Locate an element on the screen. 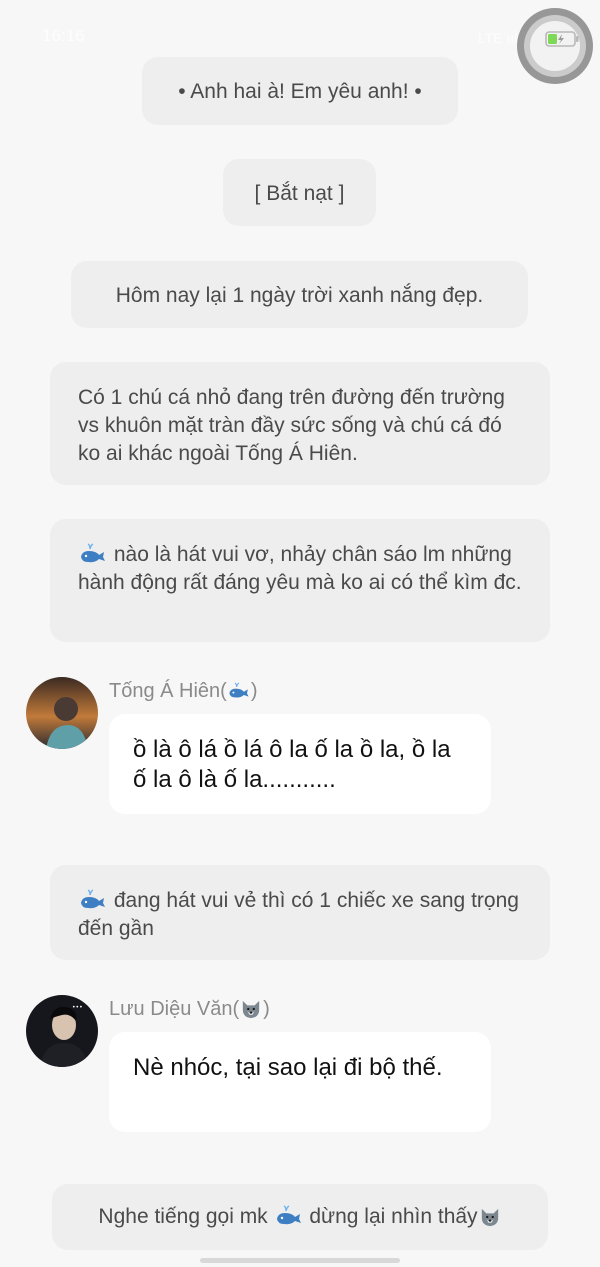 The width and height of the screenshot is (600, 1267). narration-text: dừng lại nhìn thấy is located at coordinates (393, 1216).